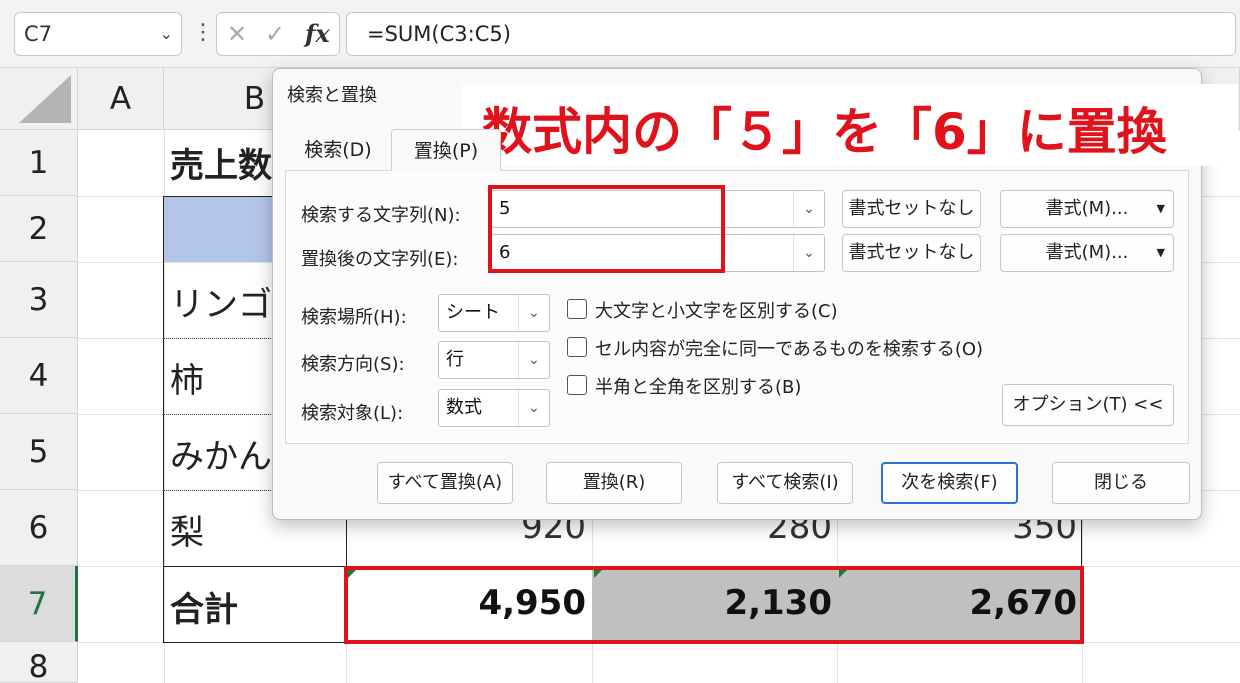 The image size is (1240, 683). What do you see at coordinates (121, 99) in the screenshot?
I see `column-header-a: A` at bounding box center [121, 99].